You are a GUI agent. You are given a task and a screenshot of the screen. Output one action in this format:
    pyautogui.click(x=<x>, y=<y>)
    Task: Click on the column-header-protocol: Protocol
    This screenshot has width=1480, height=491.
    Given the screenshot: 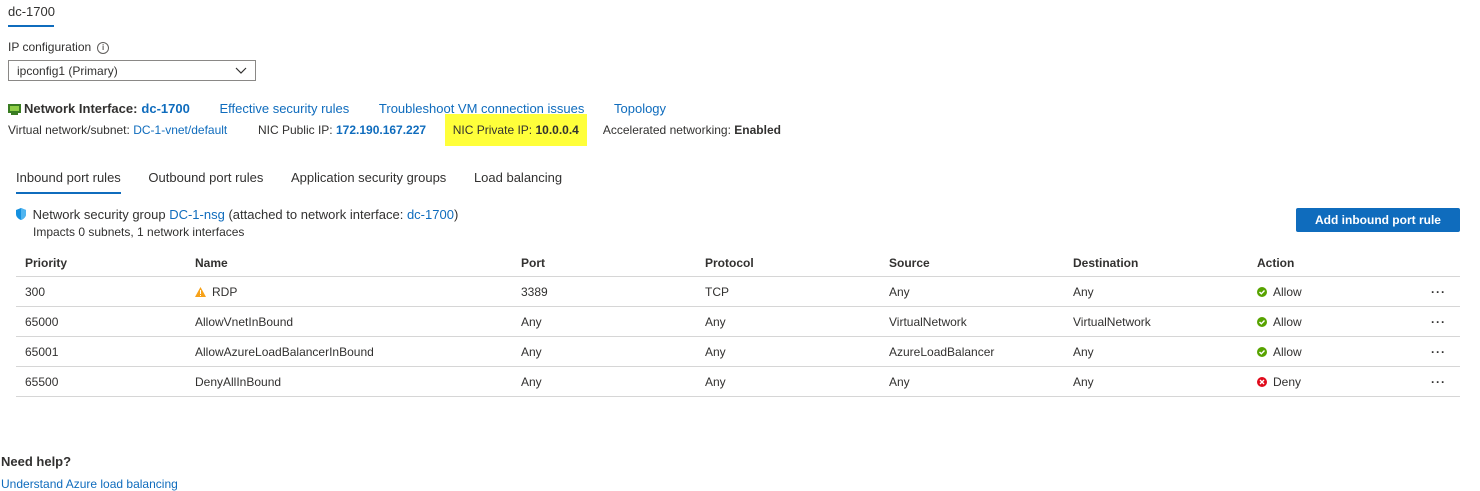 What is the action you would take?
    pyautogui.click(x=788, y=263)
    